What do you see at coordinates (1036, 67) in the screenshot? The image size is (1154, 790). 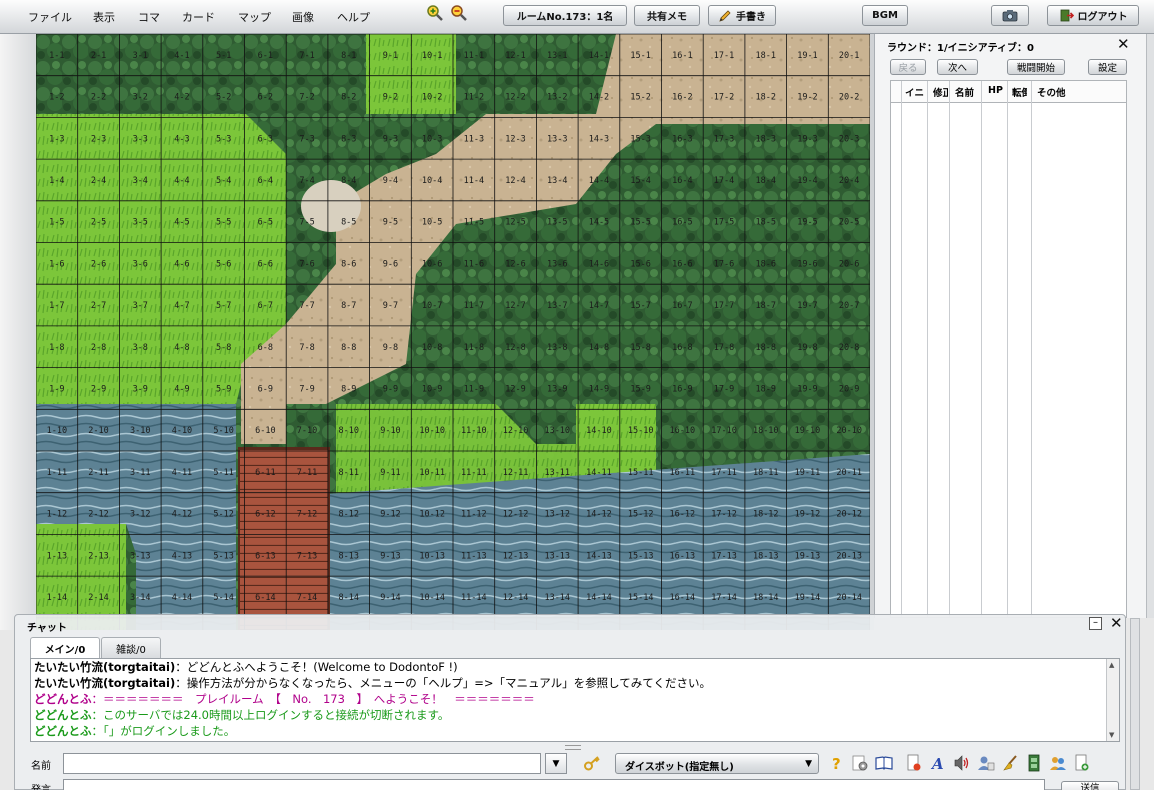 I see `battle-start-button: 戦闘開始` at bounding box center [1036, 67].